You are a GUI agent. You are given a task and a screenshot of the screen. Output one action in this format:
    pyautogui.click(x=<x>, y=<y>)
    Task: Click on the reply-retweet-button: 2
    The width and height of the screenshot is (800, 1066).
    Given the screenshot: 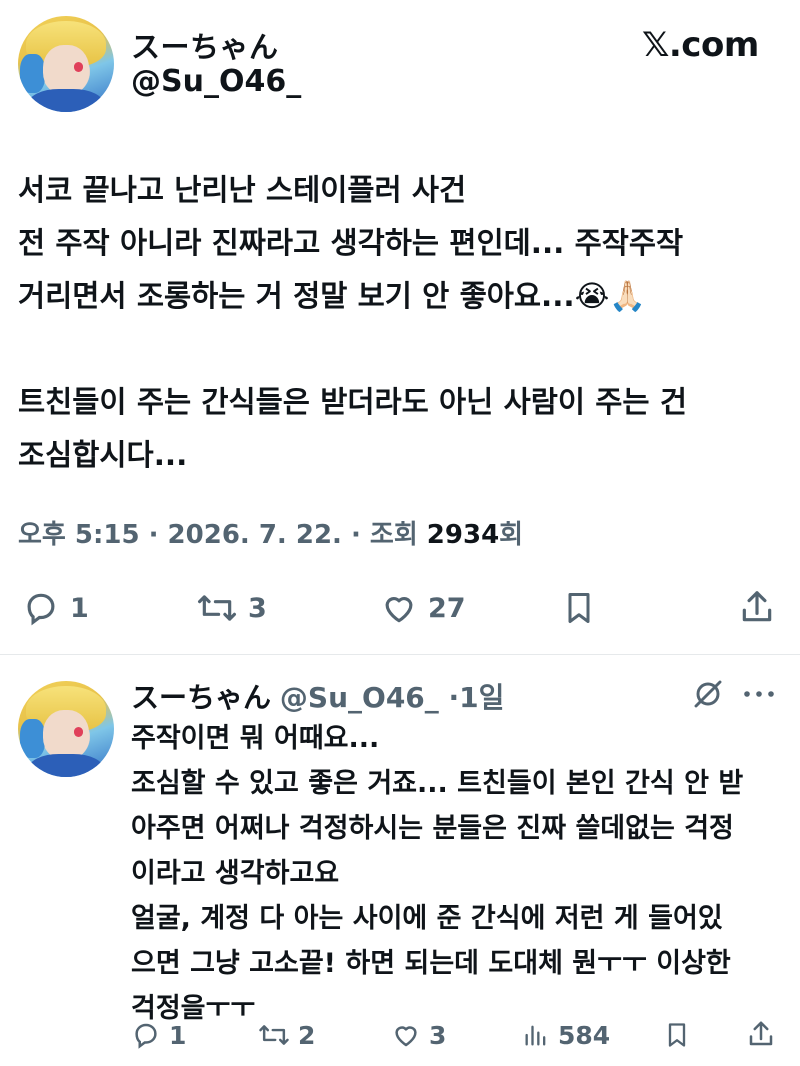 What is the action you would take?
    pyautogui.click(x=286, y=1035)
    